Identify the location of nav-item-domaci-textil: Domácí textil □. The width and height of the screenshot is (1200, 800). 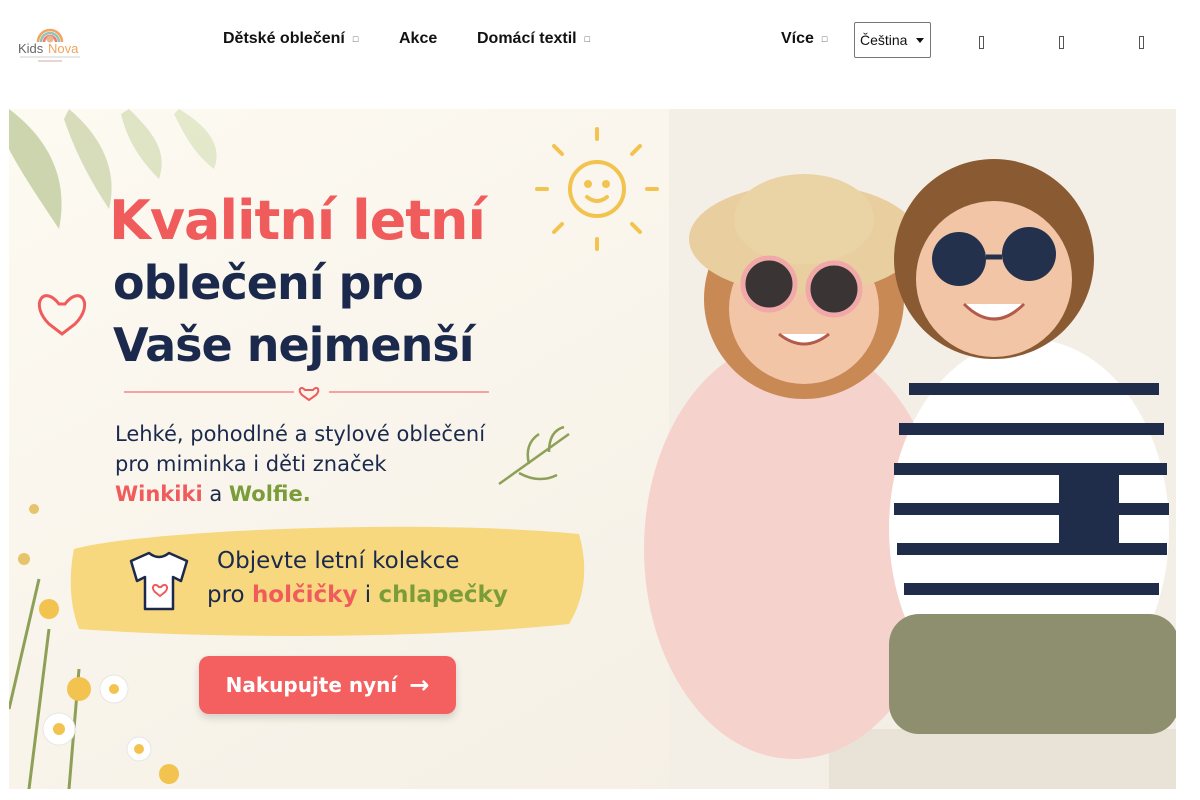
(533, 39).